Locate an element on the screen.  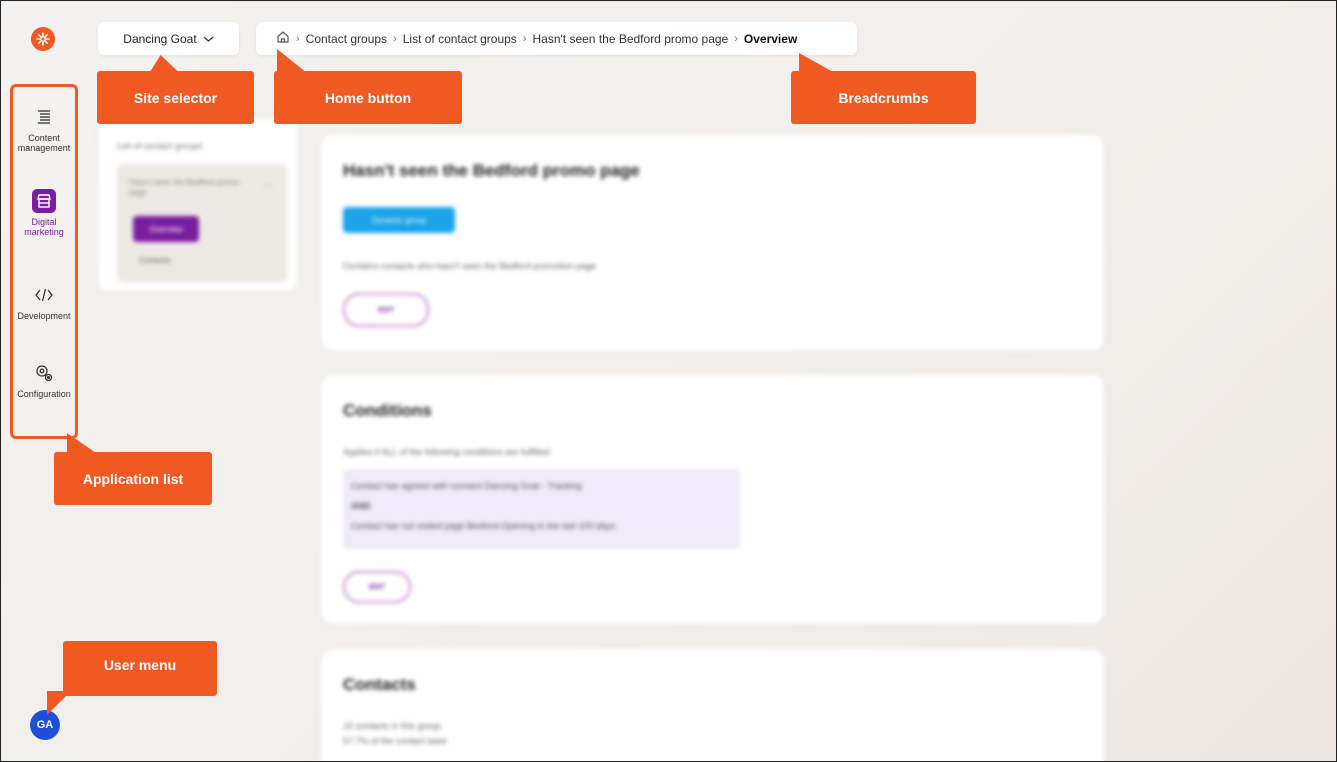
logo-icon is located at coordinates (43, 39).